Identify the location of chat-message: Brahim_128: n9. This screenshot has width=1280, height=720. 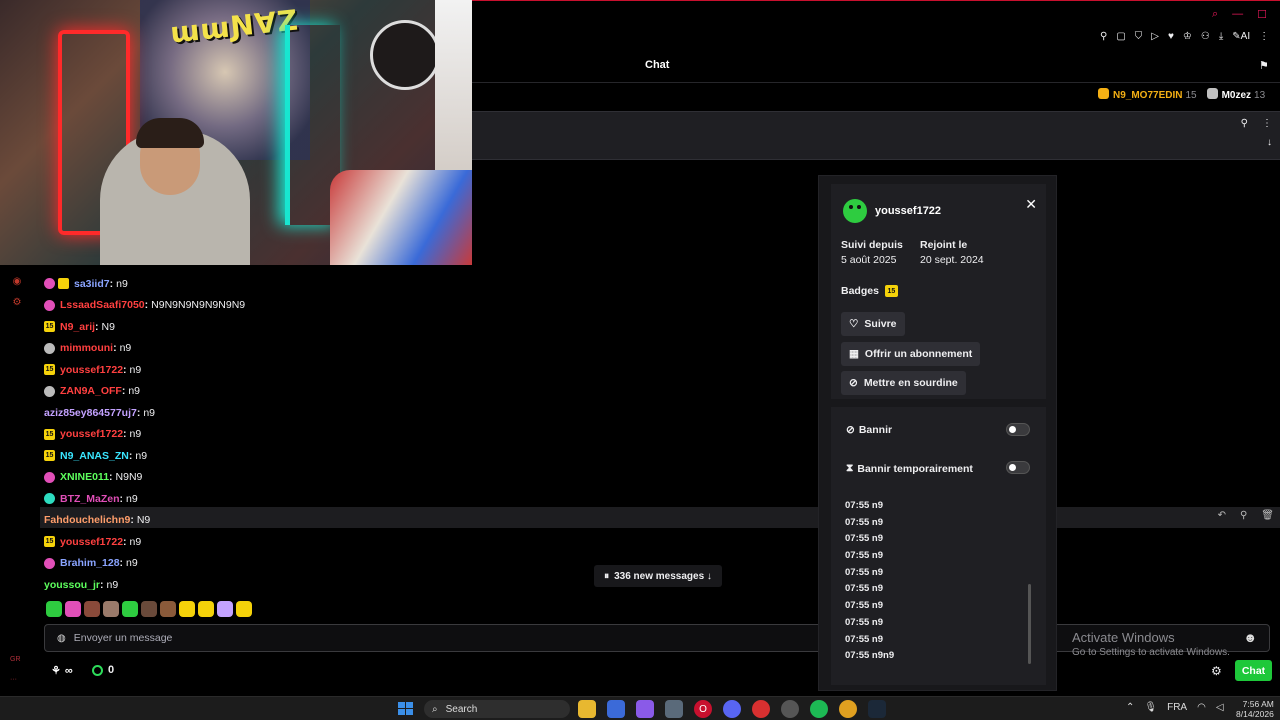
(244, 564).